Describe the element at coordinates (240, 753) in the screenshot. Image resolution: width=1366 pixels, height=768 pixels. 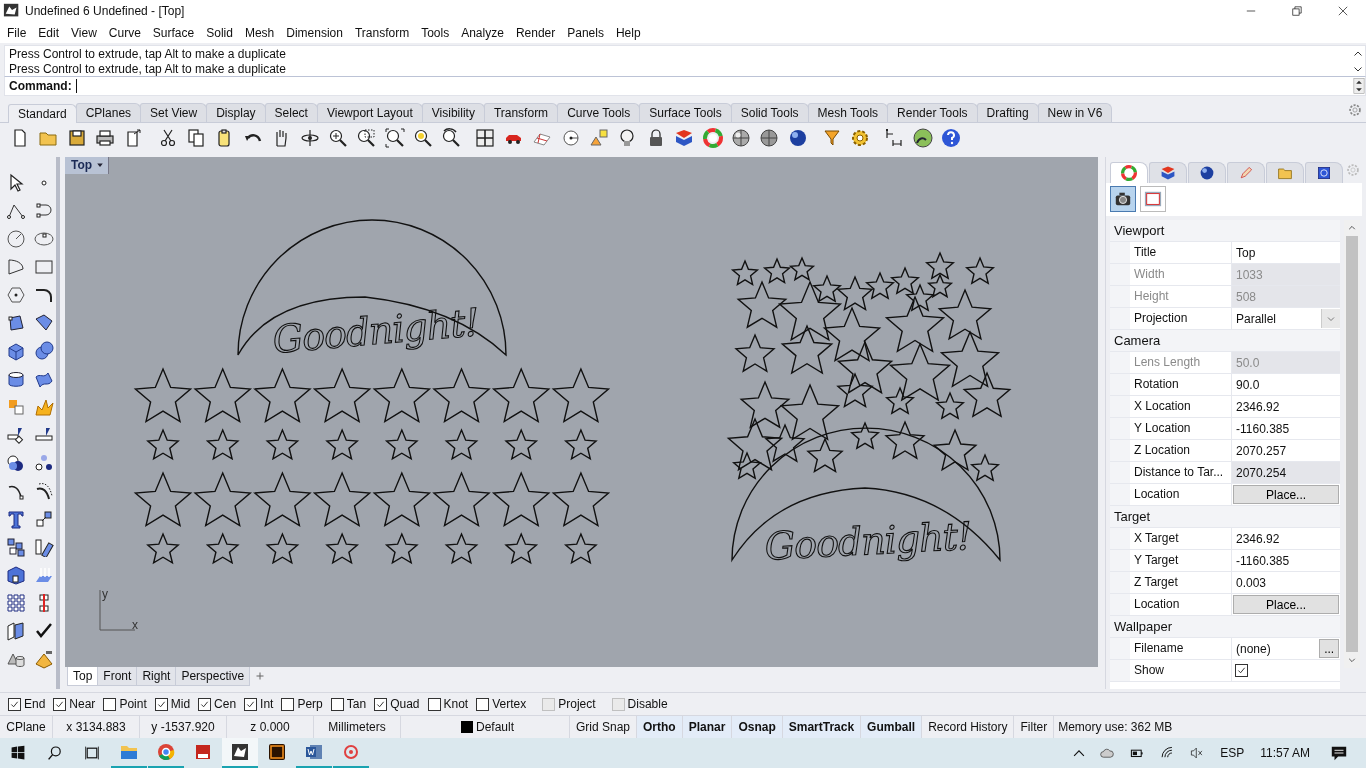
I see `taskbar-app` at that location.